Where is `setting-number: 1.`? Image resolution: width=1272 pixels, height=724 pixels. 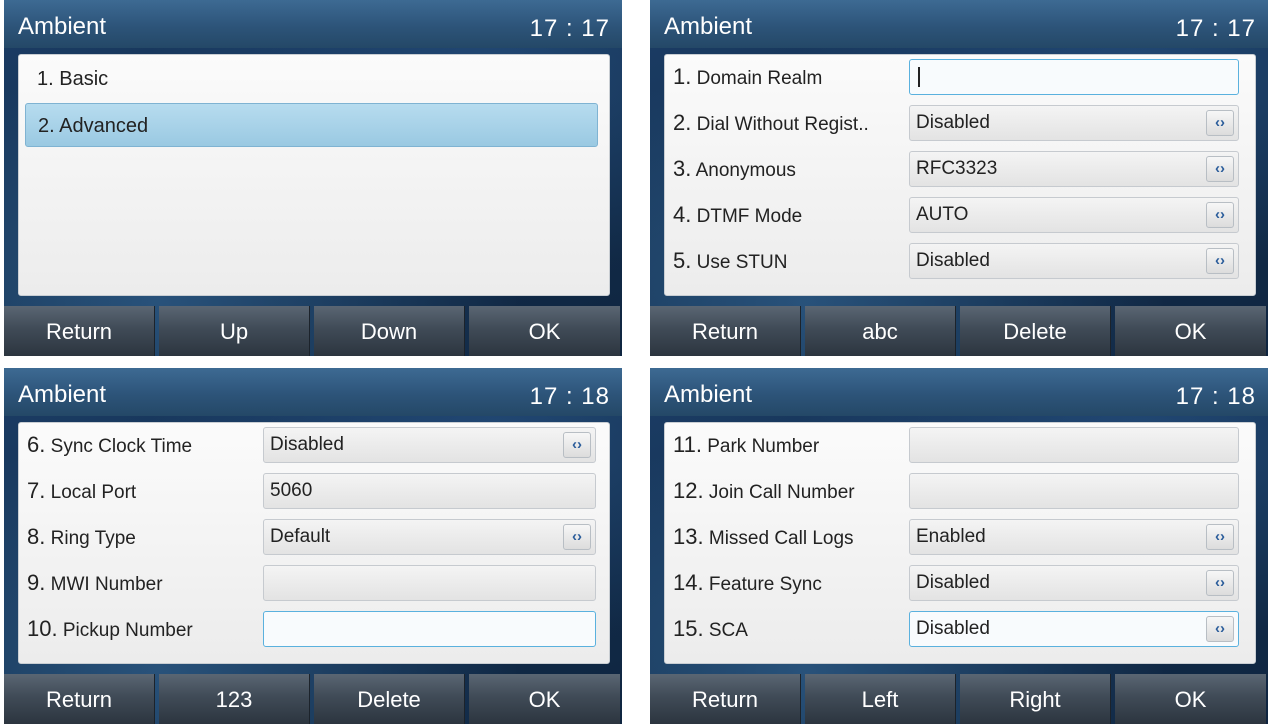 setting-number: 1. is located at coordinates (682, 76).